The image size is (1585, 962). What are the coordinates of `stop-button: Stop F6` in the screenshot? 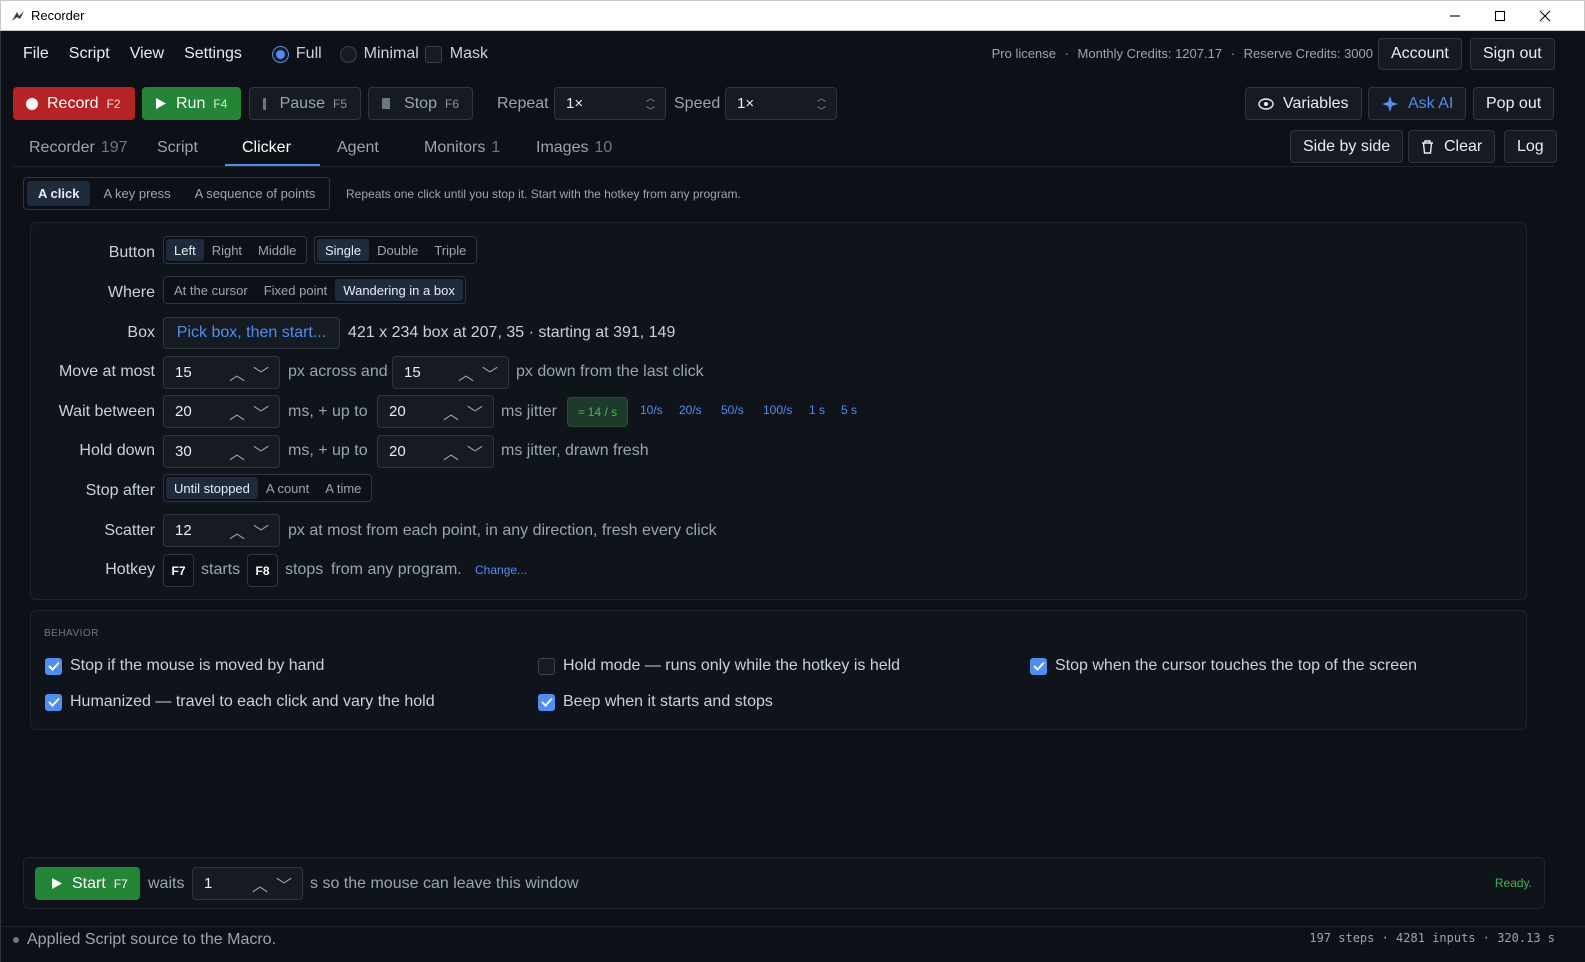 It's located at (420, 103).